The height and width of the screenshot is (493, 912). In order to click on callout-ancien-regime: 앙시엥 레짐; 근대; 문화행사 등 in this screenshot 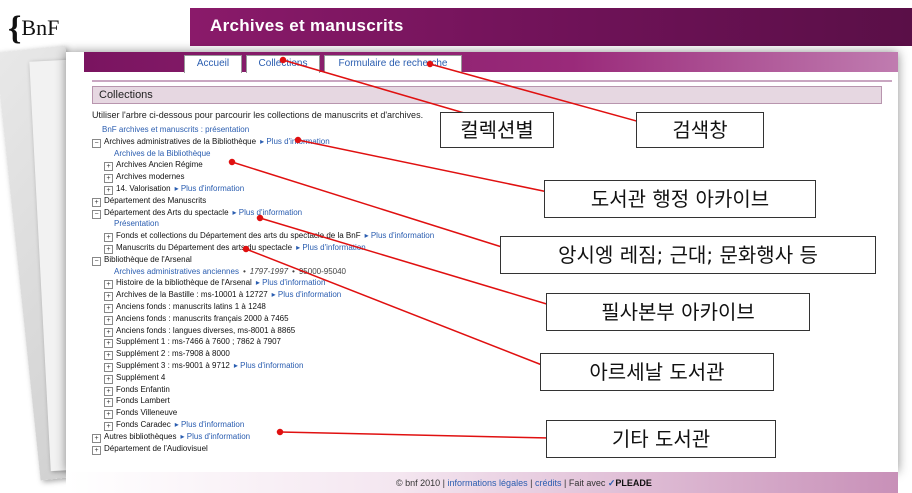, I will do `click(688, 255)`.